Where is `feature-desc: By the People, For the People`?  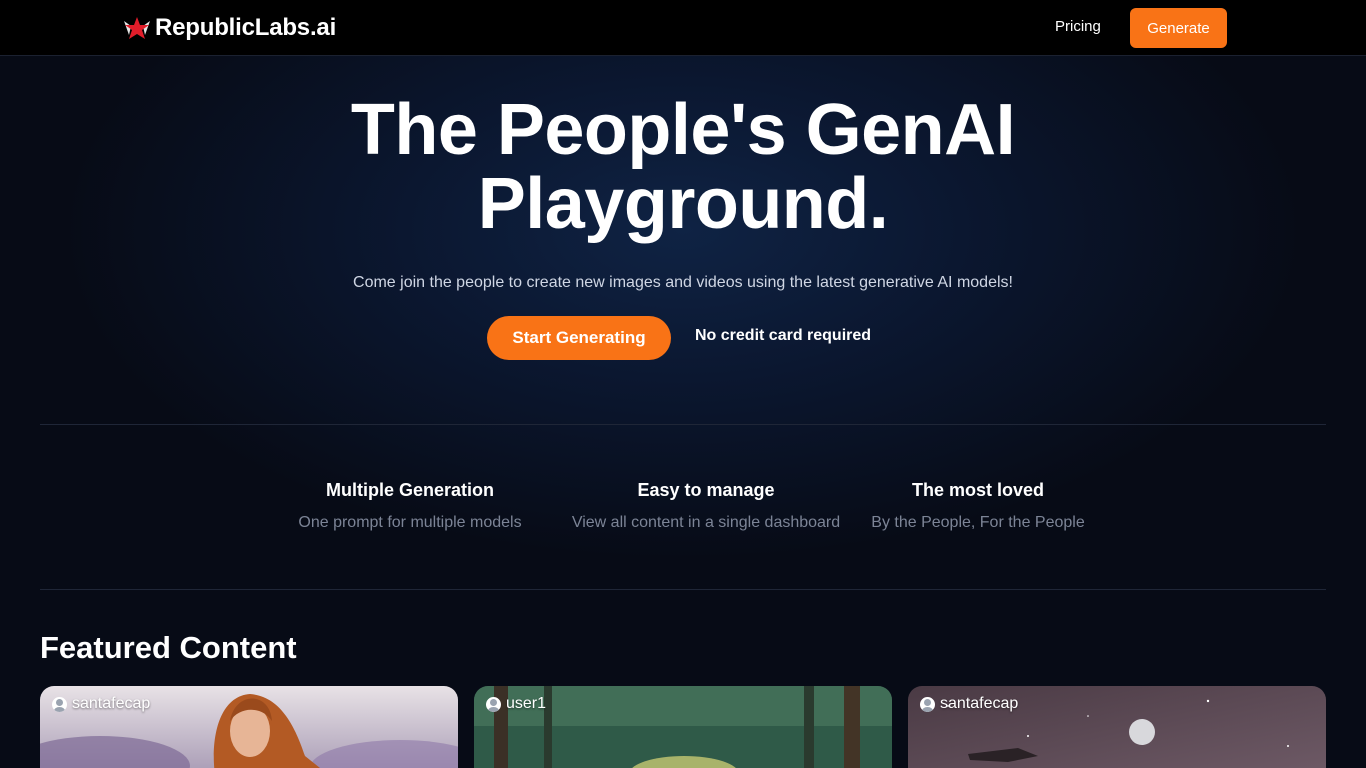 feature-desc: By the People, For the People is located at coordinates (978, 522).